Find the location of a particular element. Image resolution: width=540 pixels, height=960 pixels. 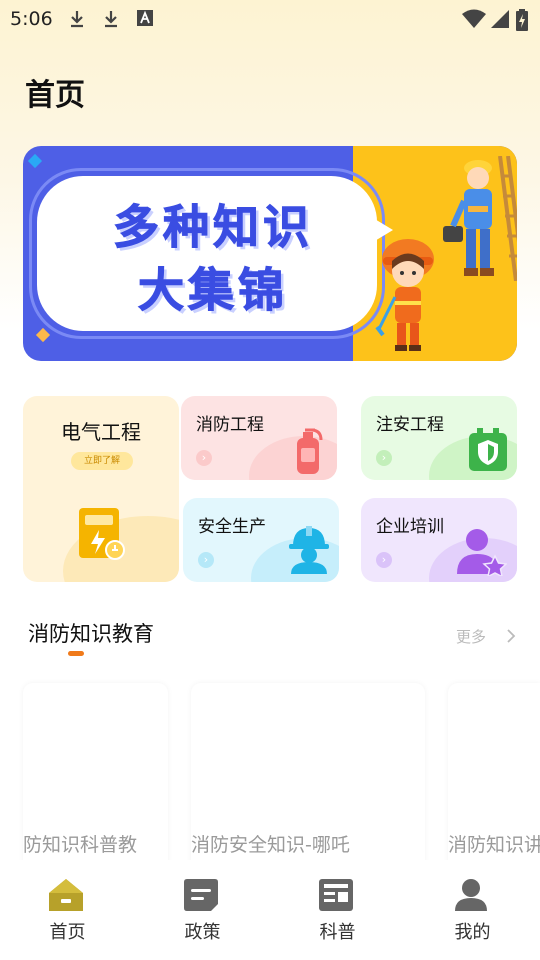

category-label: 注安工程 is located at coordinates (410, 425).